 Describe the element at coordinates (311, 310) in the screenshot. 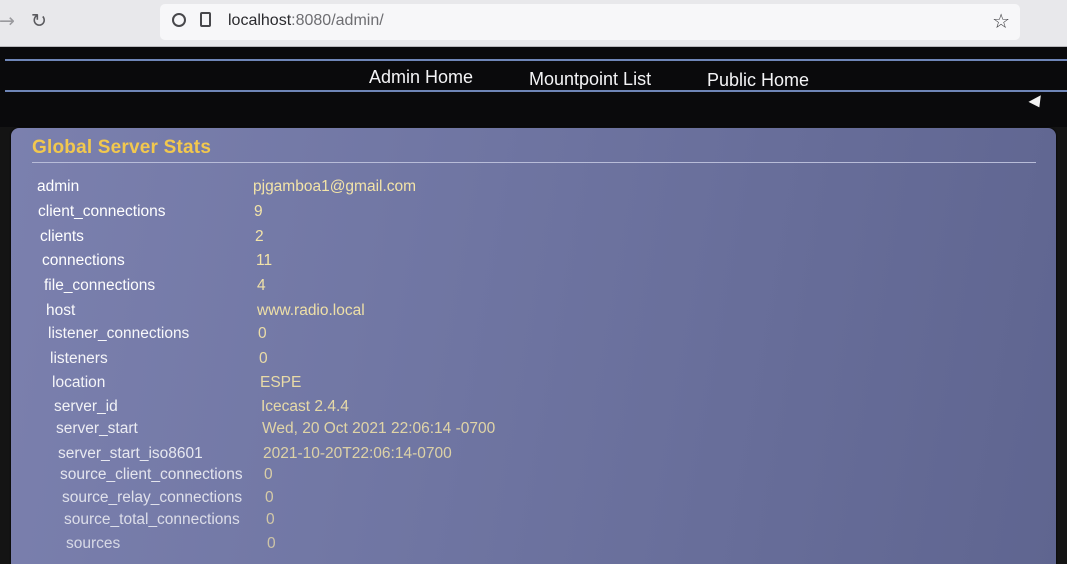

I see `stat-value: www.radio.local` at that location.